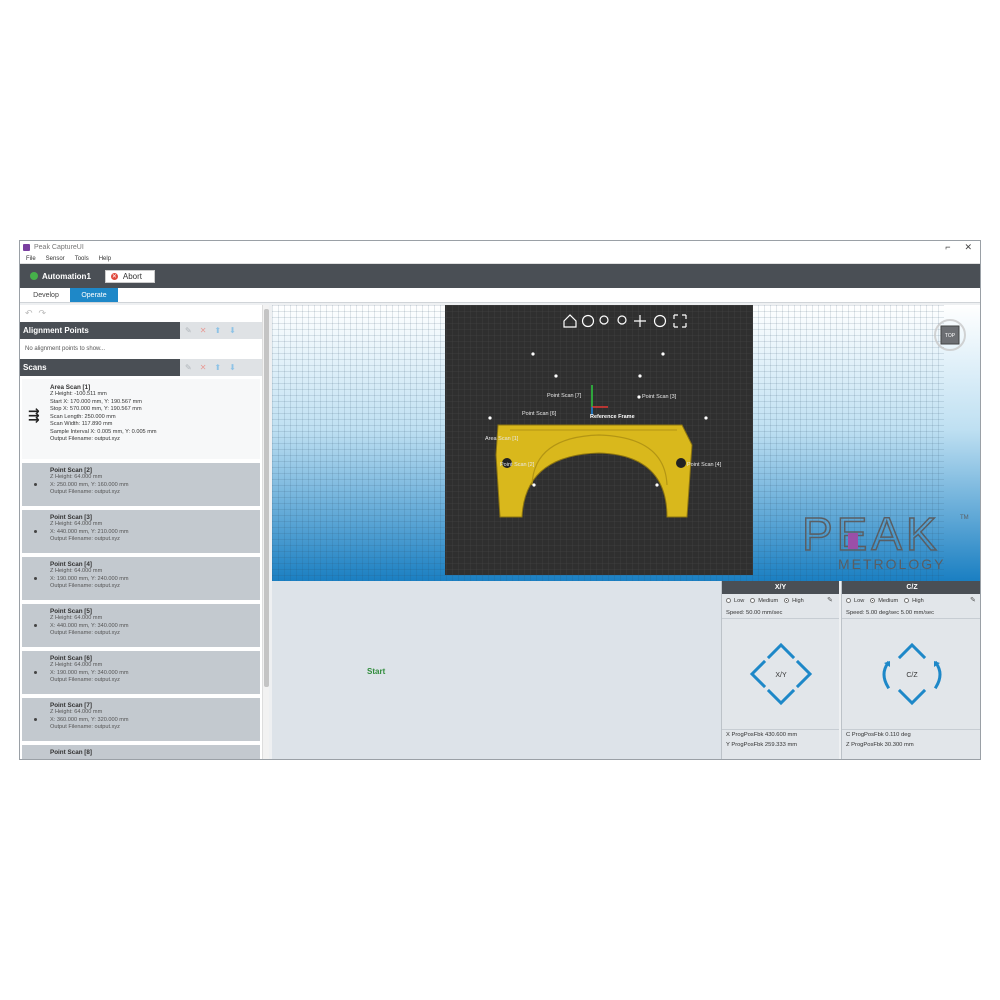 The width and height of the screenshot is (1000, 1000). Describe the element at coordinates (55, 259) in the screenshot. I see `menu-sensor: Sensor` at that location.